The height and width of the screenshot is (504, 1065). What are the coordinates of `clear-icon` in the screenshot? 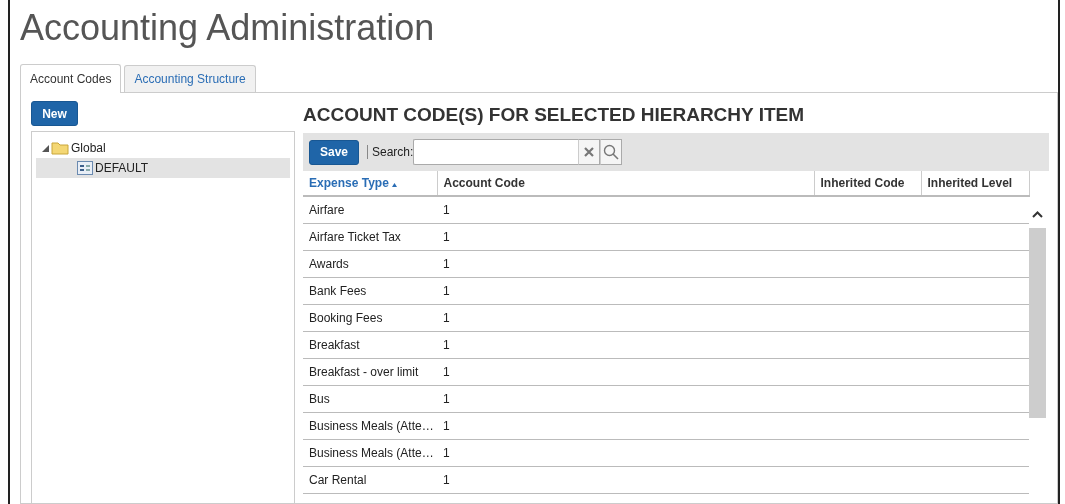 It's located at (589, 152).